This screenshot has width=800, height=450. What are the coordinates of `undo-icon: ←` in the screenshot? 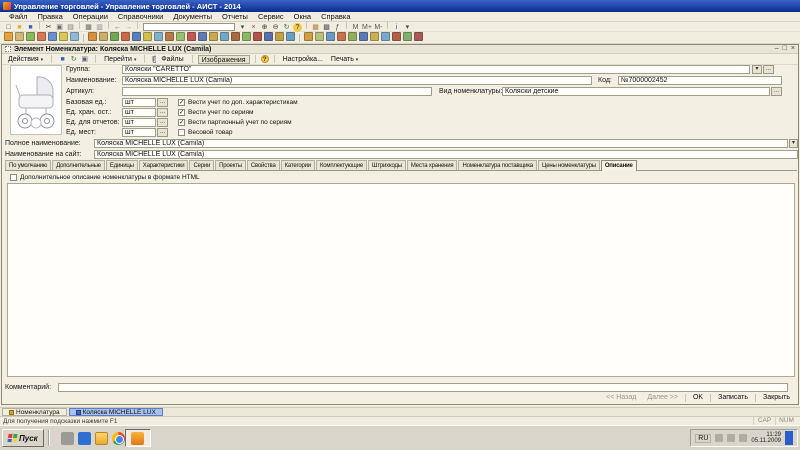 It's located at (117, 27).